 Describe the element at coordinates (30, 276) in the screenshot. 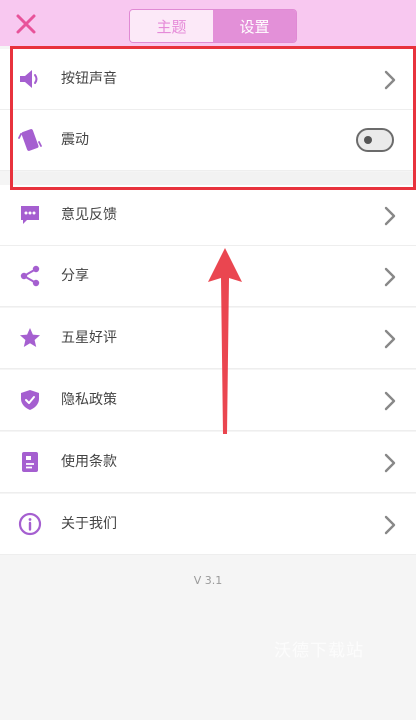

I see `share-icon` at that location.